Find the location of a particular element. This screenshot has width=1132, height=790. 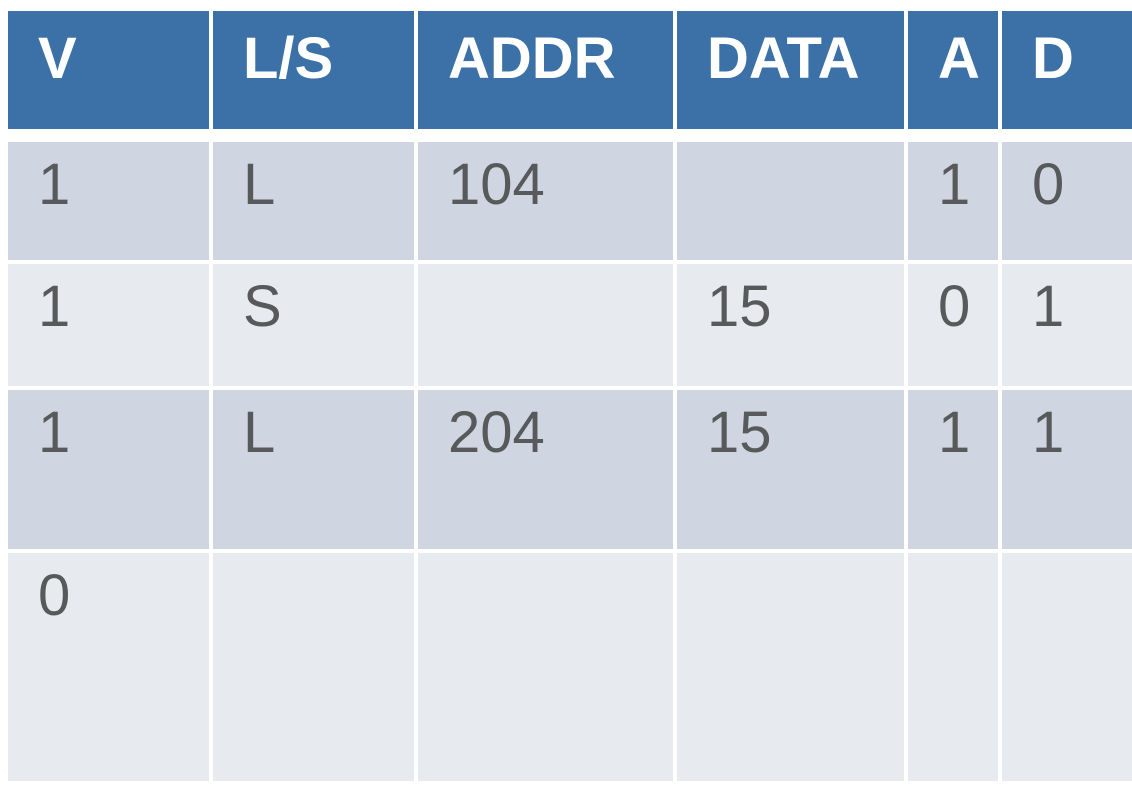

table-cell-addr: 204 is located at coordinates (545, 469).